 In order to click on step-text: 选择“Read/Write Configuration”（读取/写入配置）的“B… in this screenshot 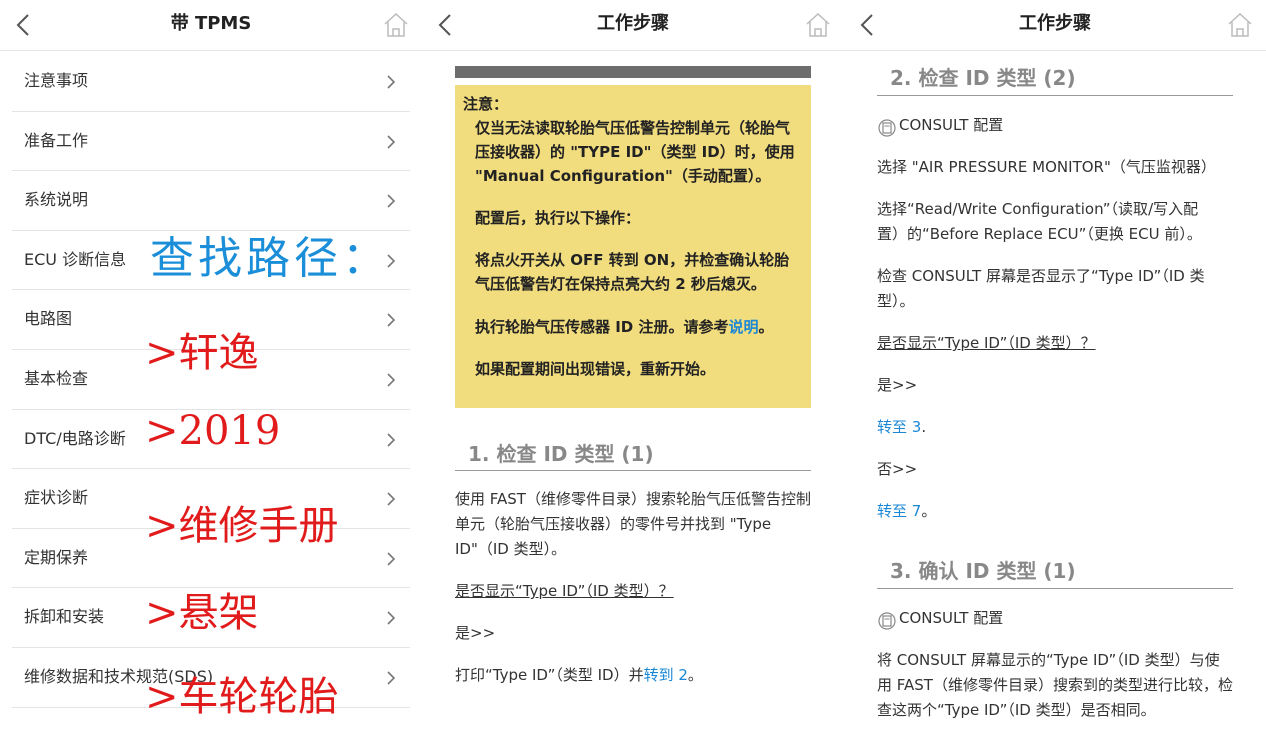, I will do `click(1039, 221)`.